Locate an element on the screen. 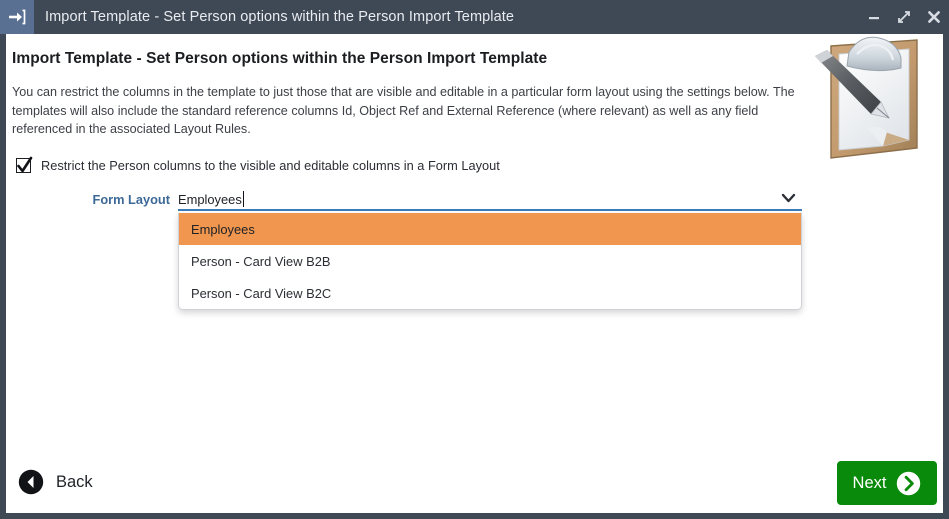 Image resolution: width=949 pixels, height=519 pixels. dropdown-option-person-card-view-b2c: Person - Card View B2C is located at coordinates (490, 293).